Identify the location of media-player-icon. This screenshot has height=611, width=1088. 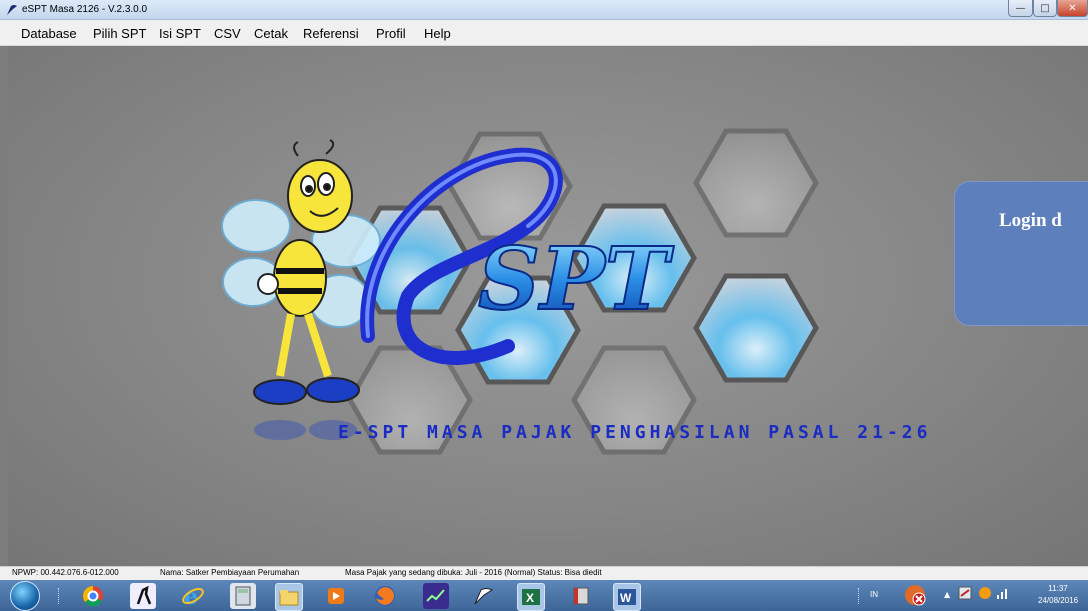
(336, 596).